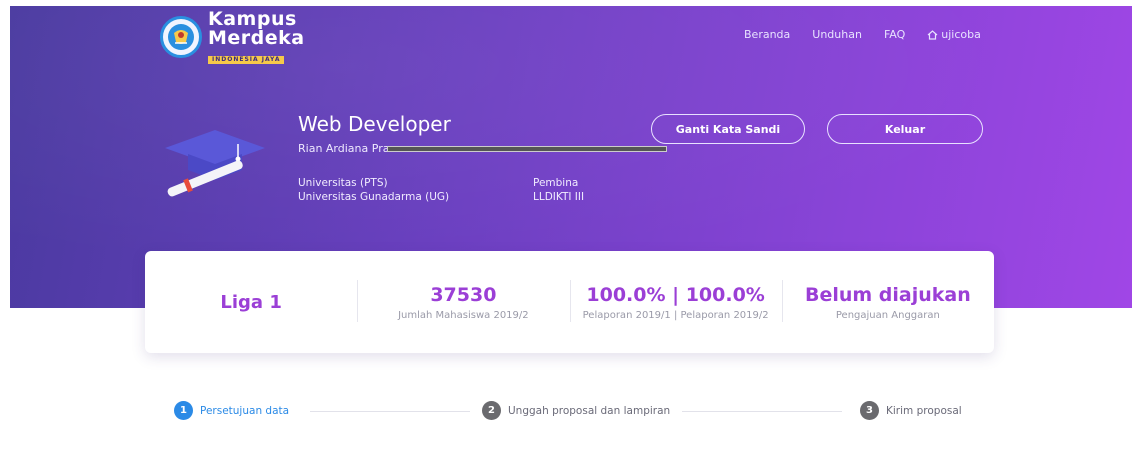  Describe the element at coordinates (344, 148) in the screenshot. I see `profile-name: Rian Ardiana Pra` at that location.